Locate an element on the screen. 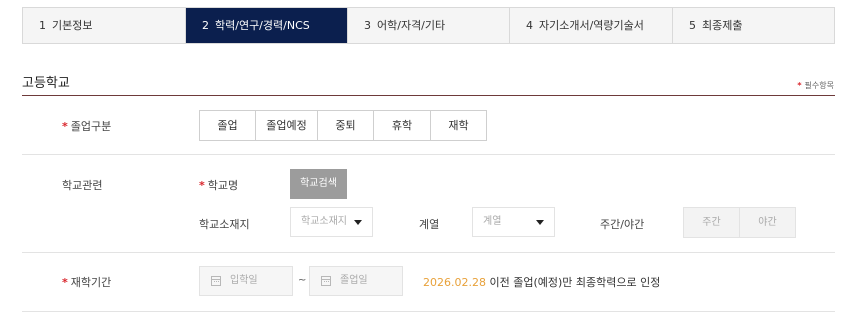 The height and width of the screenshot is (319, 856). final-education-notice: 2026.02.28 이전 졸업(예정)만 최종학력으로 인정 is located at coordinates (541, 282).